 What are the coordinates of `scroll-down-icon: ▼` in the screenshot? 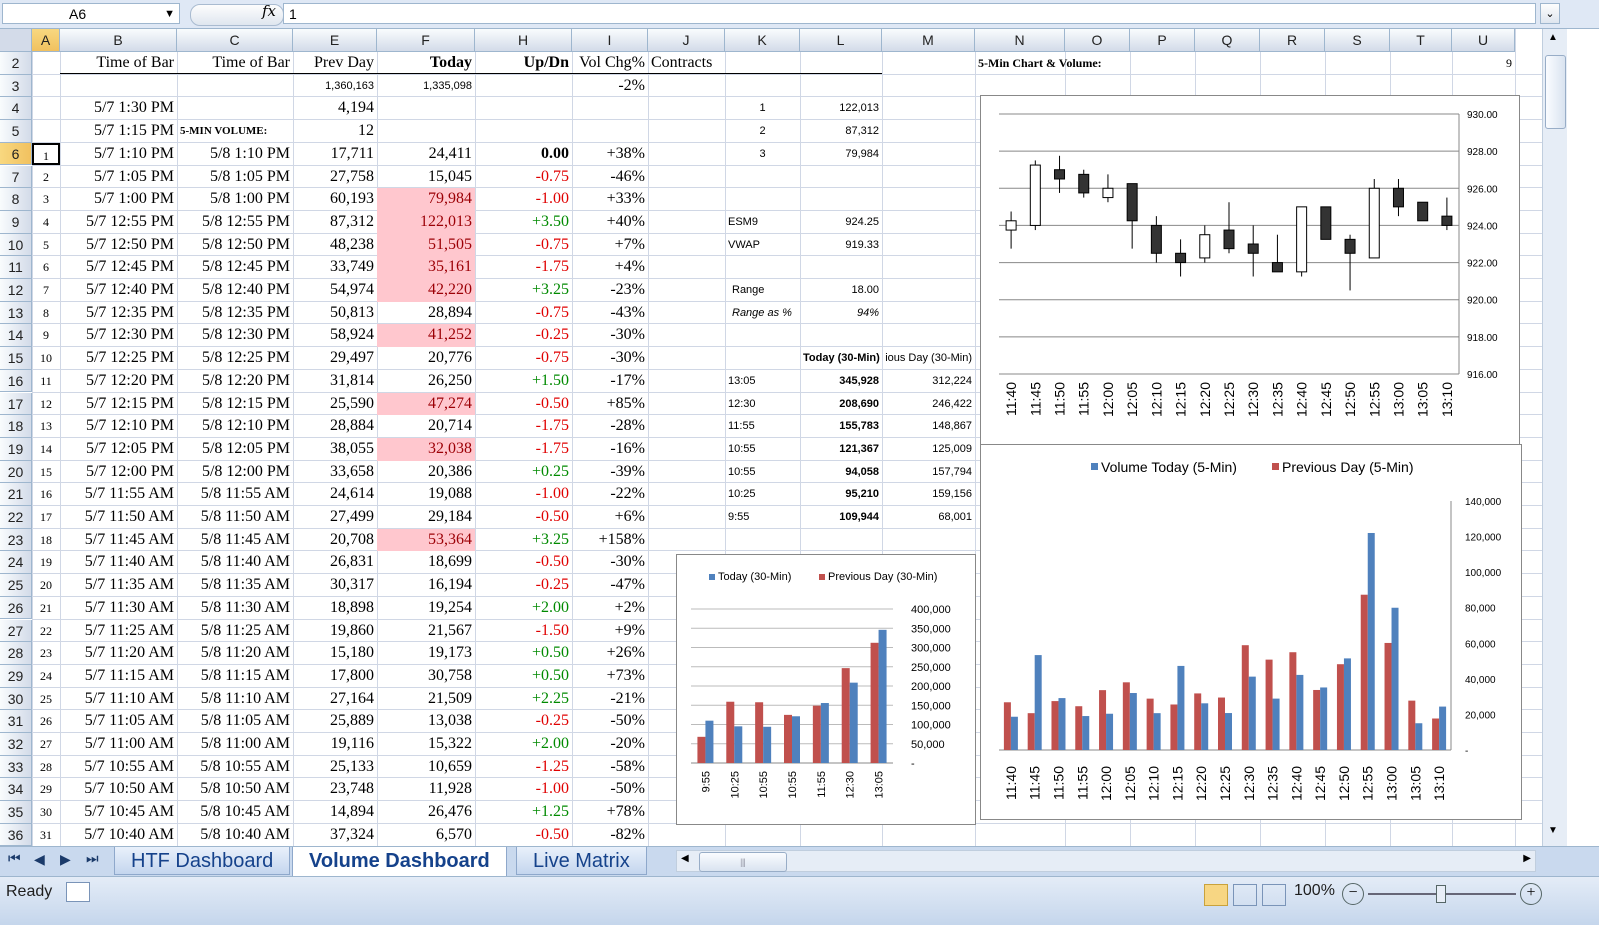 It's located at (1553, 830).